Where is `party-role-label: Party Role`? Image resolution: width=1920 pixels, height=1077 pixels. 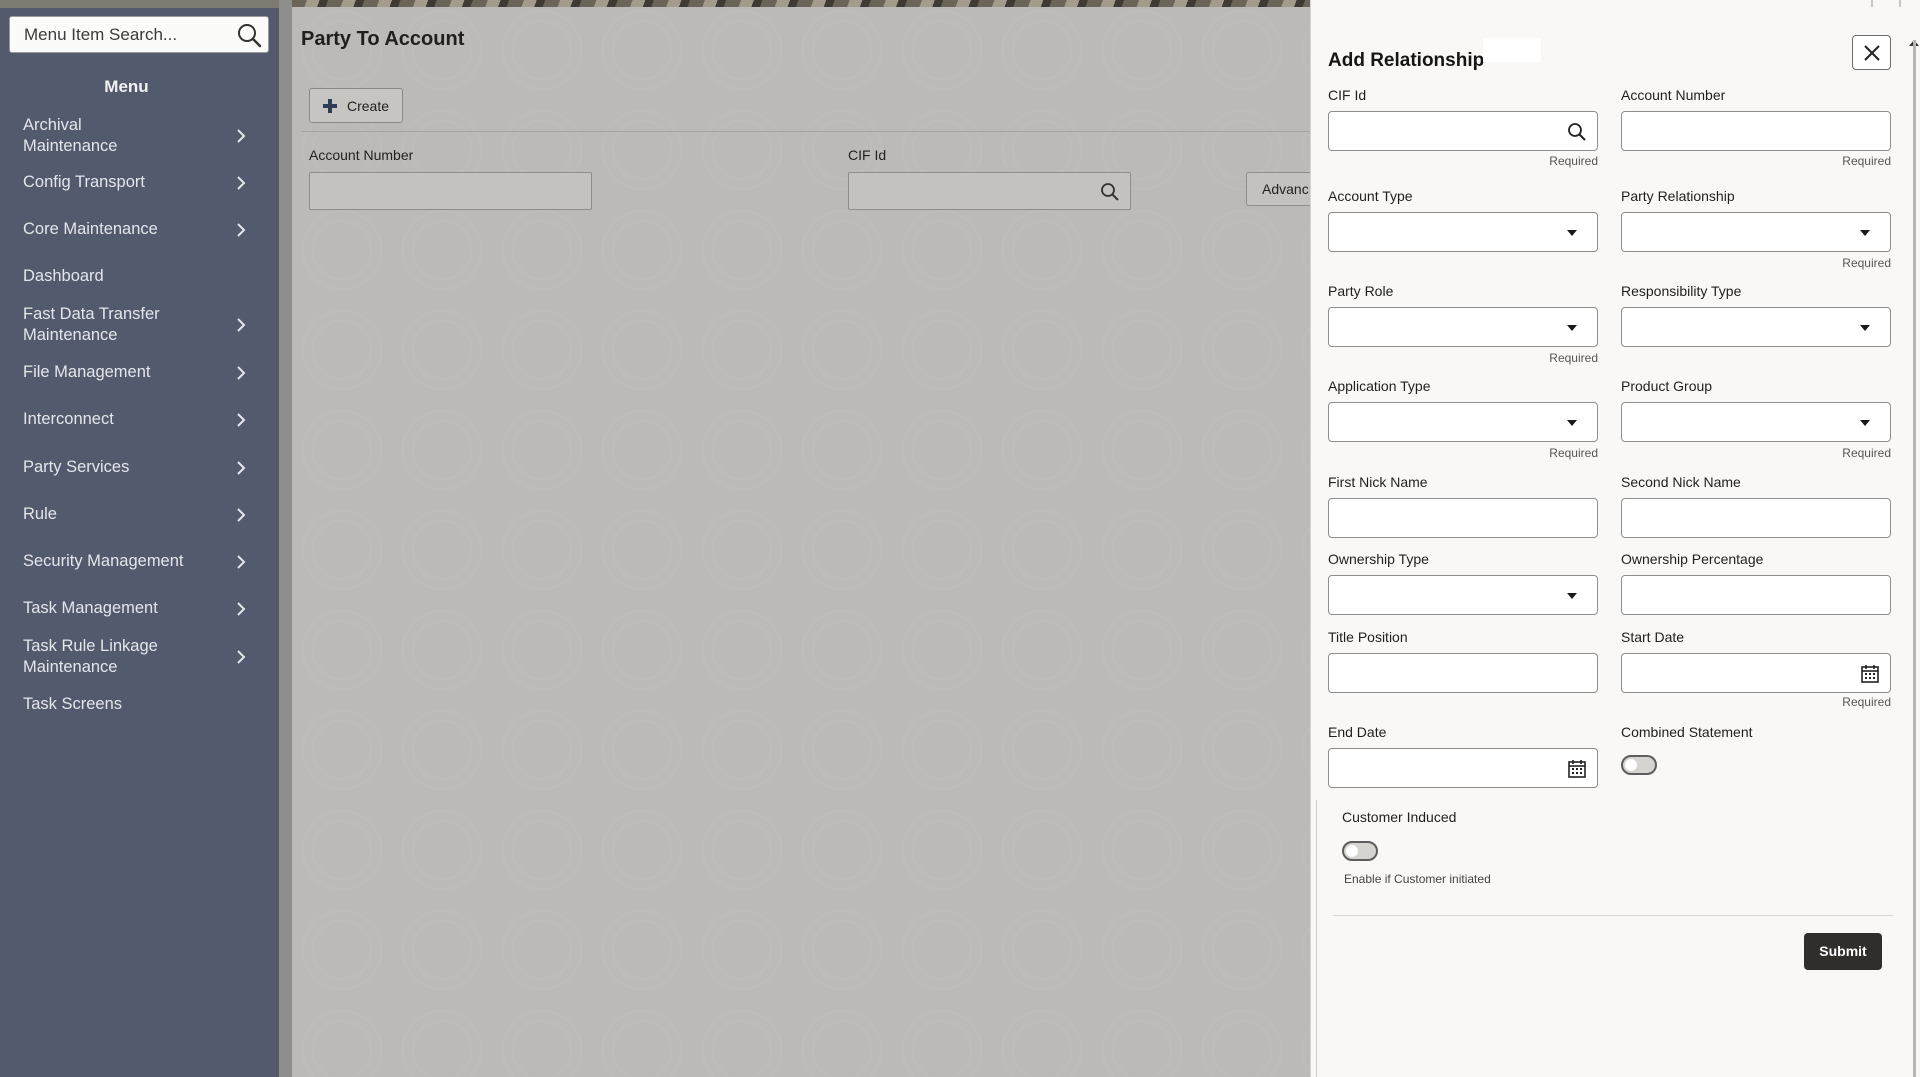 party-role-label: Party Role is located at coordinates (1361, 291).